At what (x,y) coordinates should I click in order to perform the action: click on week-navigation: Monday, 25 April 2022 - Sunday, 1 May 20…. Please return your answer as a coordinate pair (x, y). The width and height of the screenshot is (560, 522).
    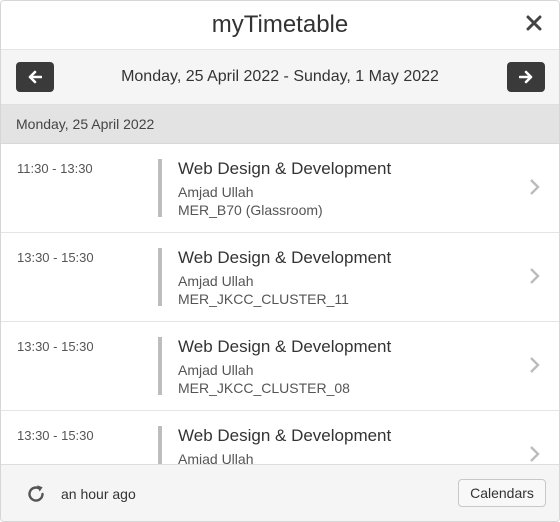
    Looking at the image, I should click on (280, 77).